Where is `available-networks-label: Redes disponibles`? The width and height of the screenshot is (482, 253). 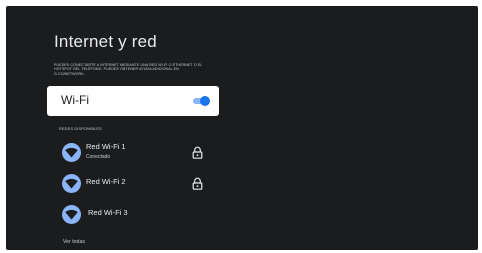 available-networks-label: Redes disponibles is located at coordinates (80, 129).